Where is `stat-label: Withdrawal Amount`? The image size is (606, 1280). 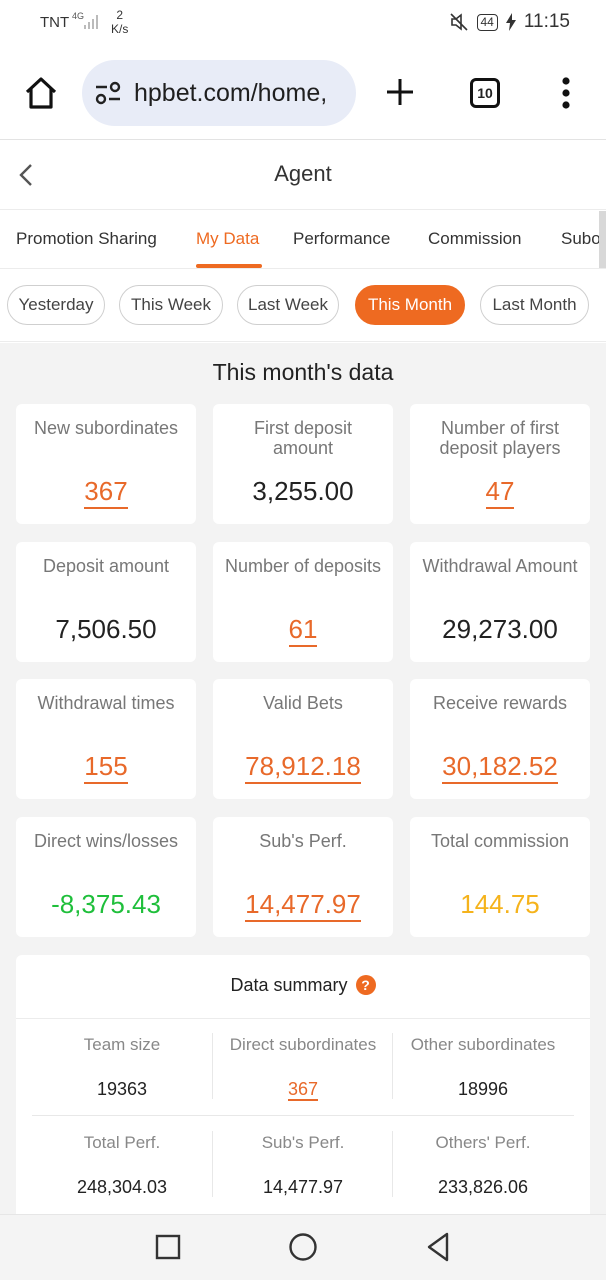 stat-label: Withdrawal Amount is located at coordinates (500, 566).